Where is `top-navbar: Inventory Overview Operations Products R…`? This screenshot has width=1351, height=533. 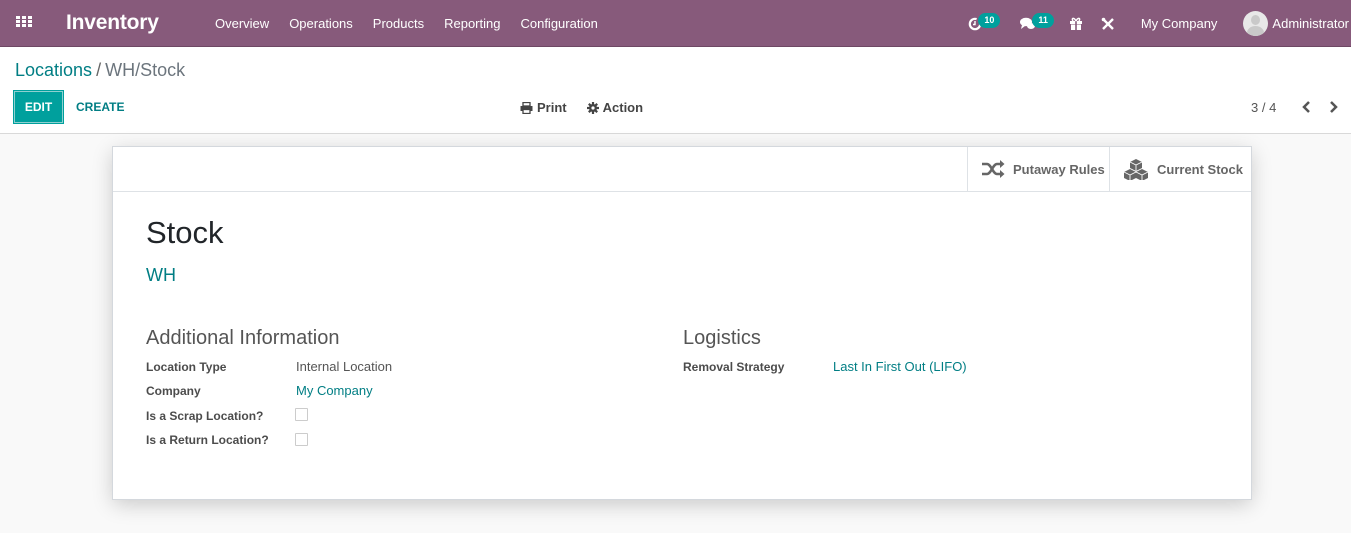 top-navbar: Inventory Overview Operations Products R… is located at coordinates (675, 23).